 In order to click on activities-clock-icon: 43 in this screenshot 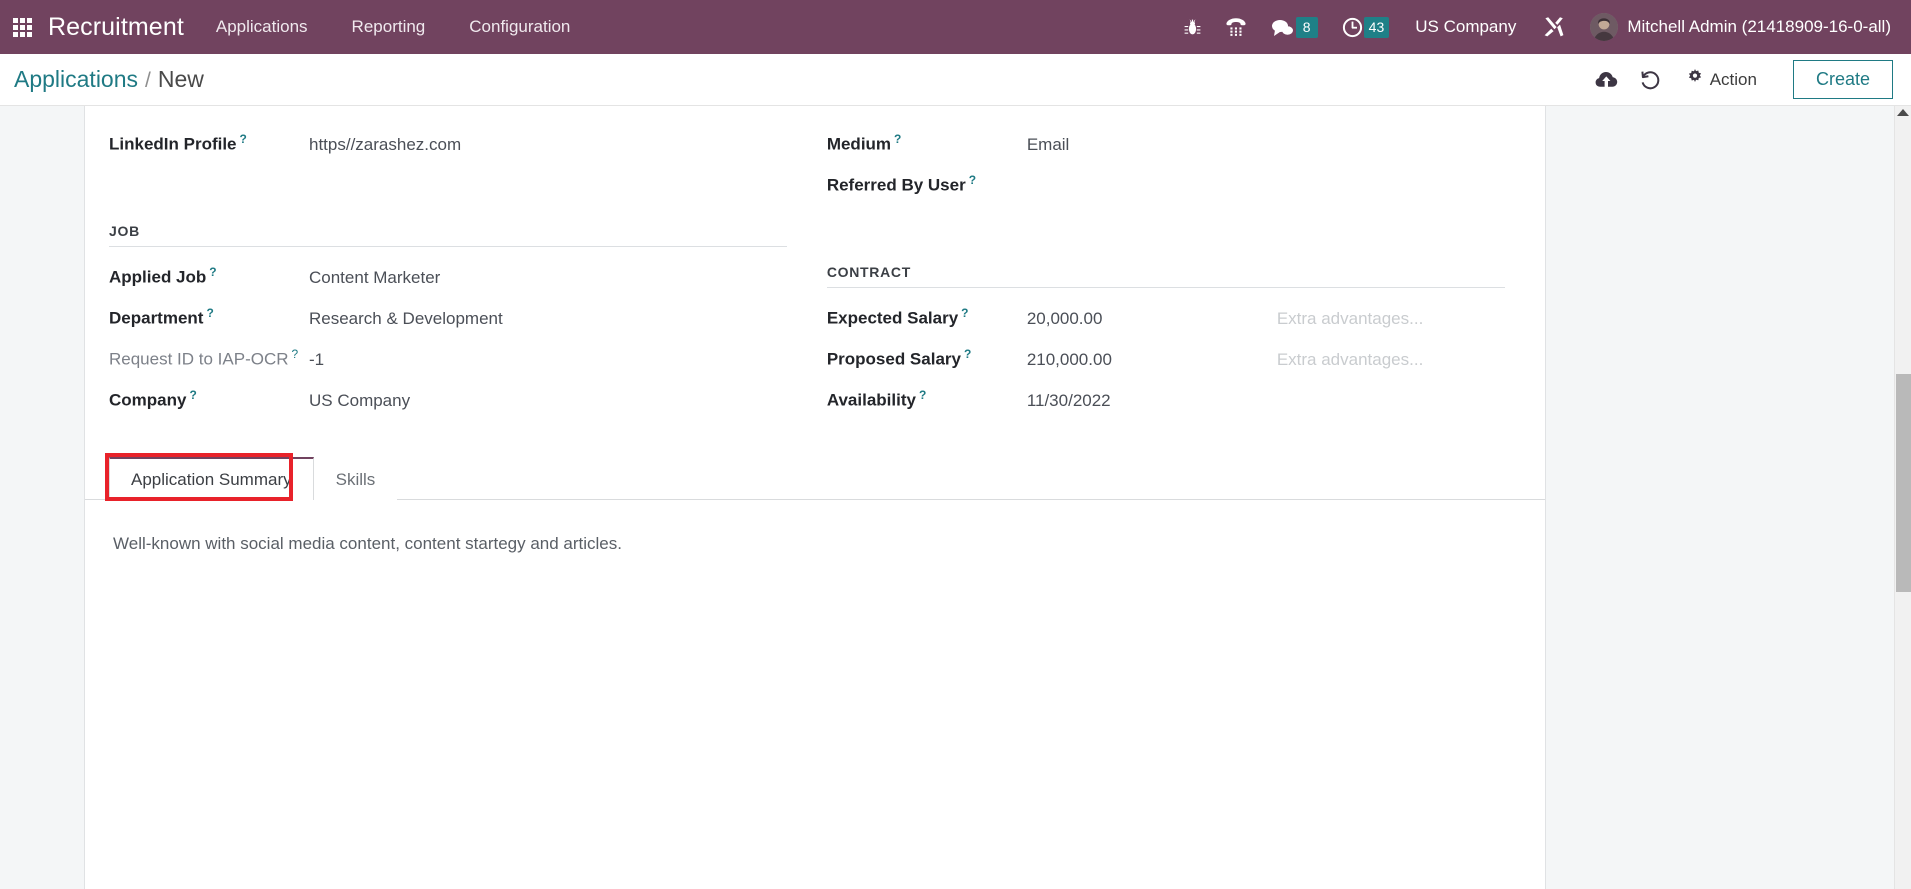, I will do `click(1366, 27)`.